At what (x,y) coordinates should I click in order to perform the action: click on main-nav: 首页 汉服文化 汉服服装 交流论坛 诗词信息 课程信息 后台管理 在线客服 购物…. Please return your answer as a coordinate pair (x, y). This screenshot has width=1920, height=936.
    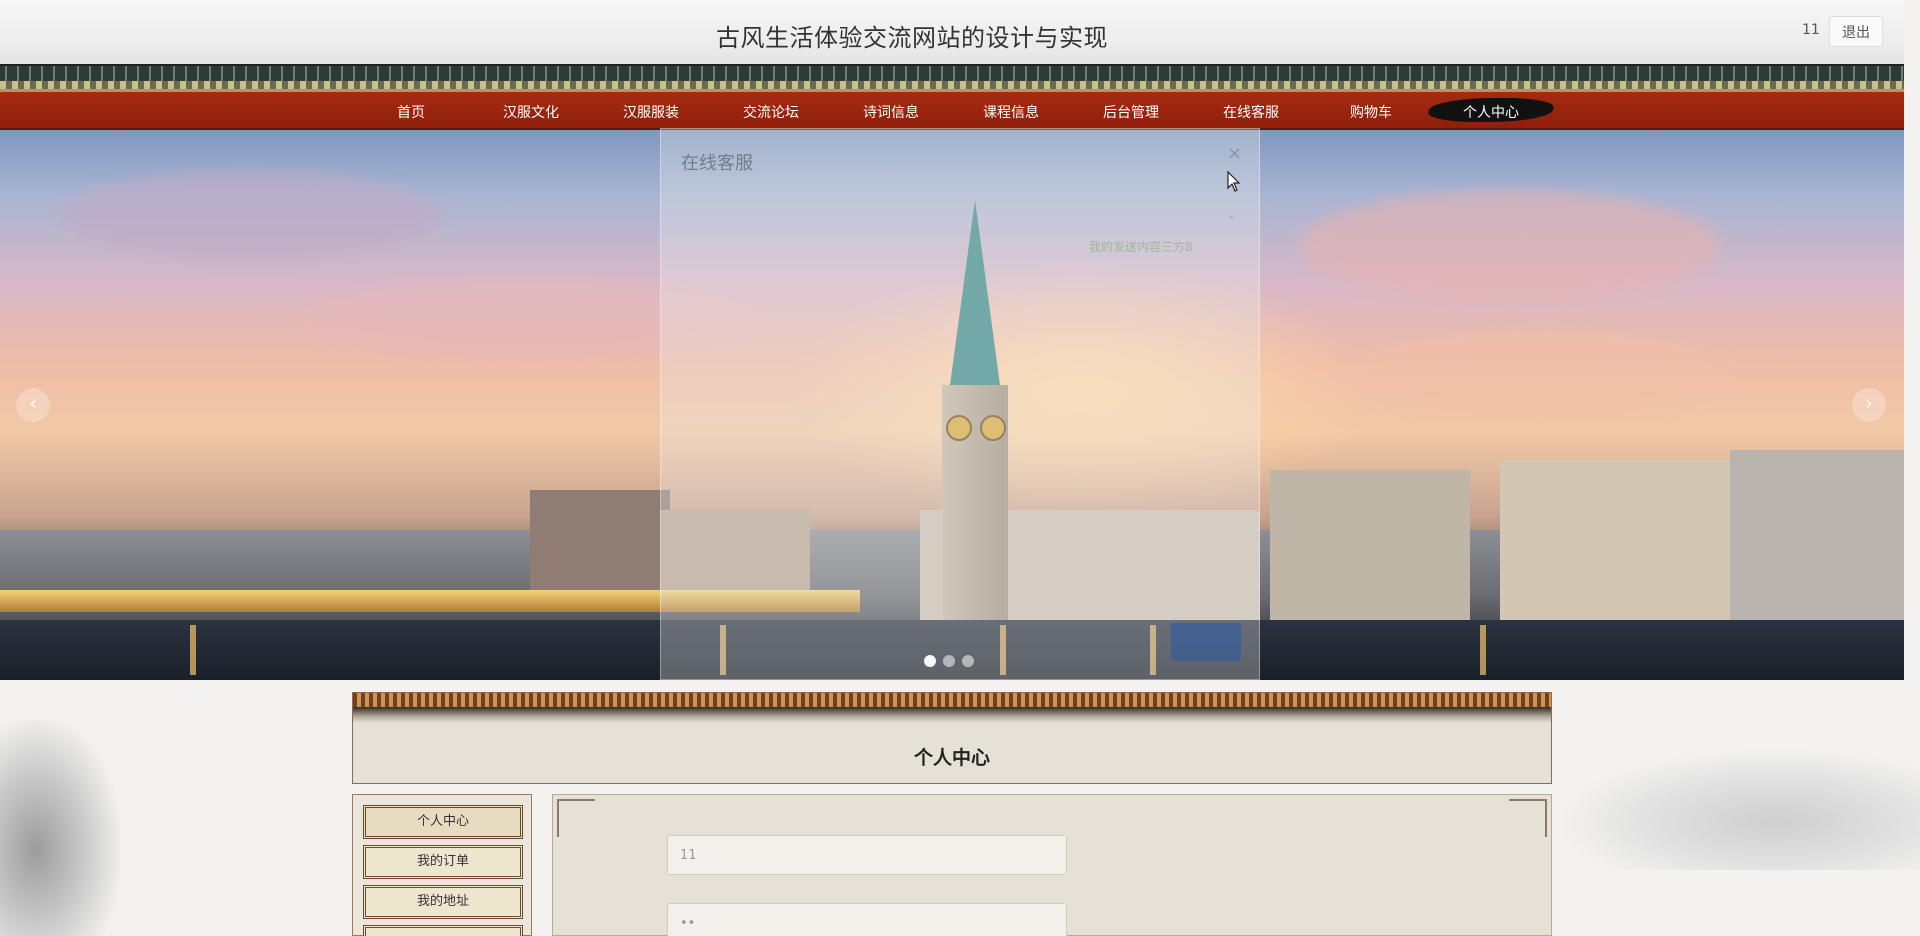
    Looking at the image, I should click on (952, 111).